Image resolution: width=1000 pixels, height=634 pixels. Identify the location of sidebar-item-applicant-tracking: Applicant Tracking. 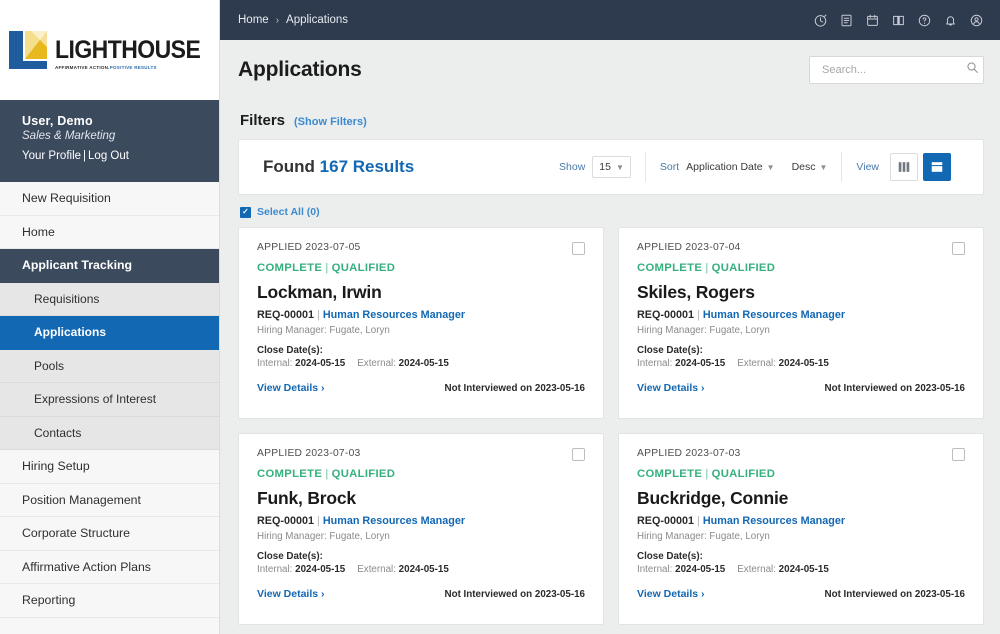
(109, 266).